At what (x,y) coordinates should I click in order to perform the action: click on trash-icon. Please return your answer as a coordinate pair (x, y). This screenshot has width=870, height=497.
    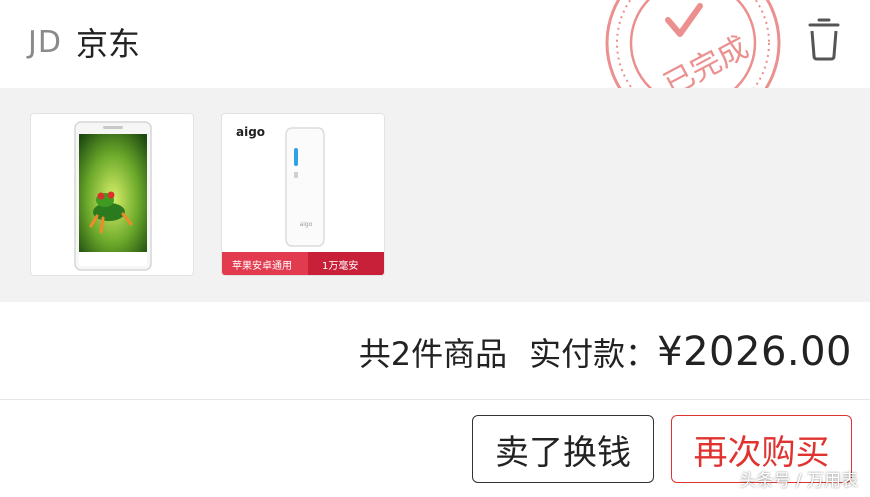
    Looking at the image, I should click on (824, 40).